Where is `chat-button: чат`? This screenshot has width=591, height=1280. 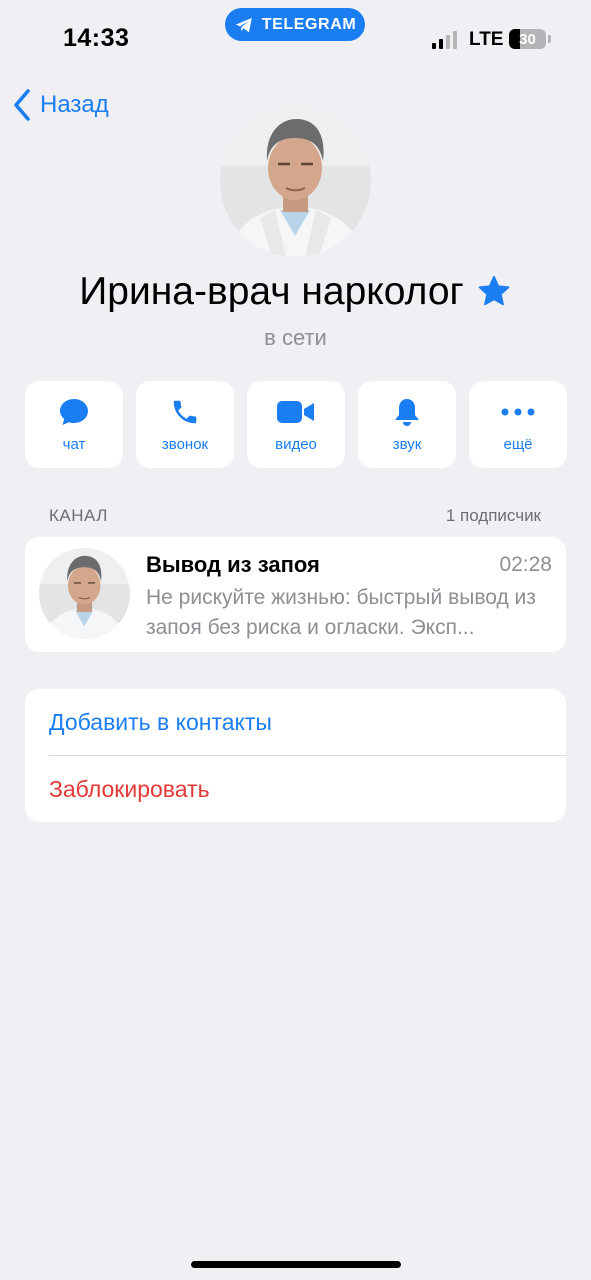 chat-button: чат is located at coordinates (74, 424).